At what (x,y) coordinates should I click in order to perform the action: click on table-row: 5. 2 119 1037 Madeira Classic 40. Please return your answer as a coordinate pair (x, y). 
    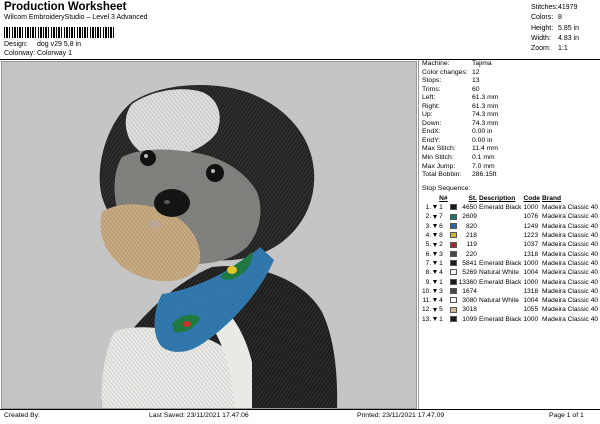
    Looking at the image, I should click on (511, 244).